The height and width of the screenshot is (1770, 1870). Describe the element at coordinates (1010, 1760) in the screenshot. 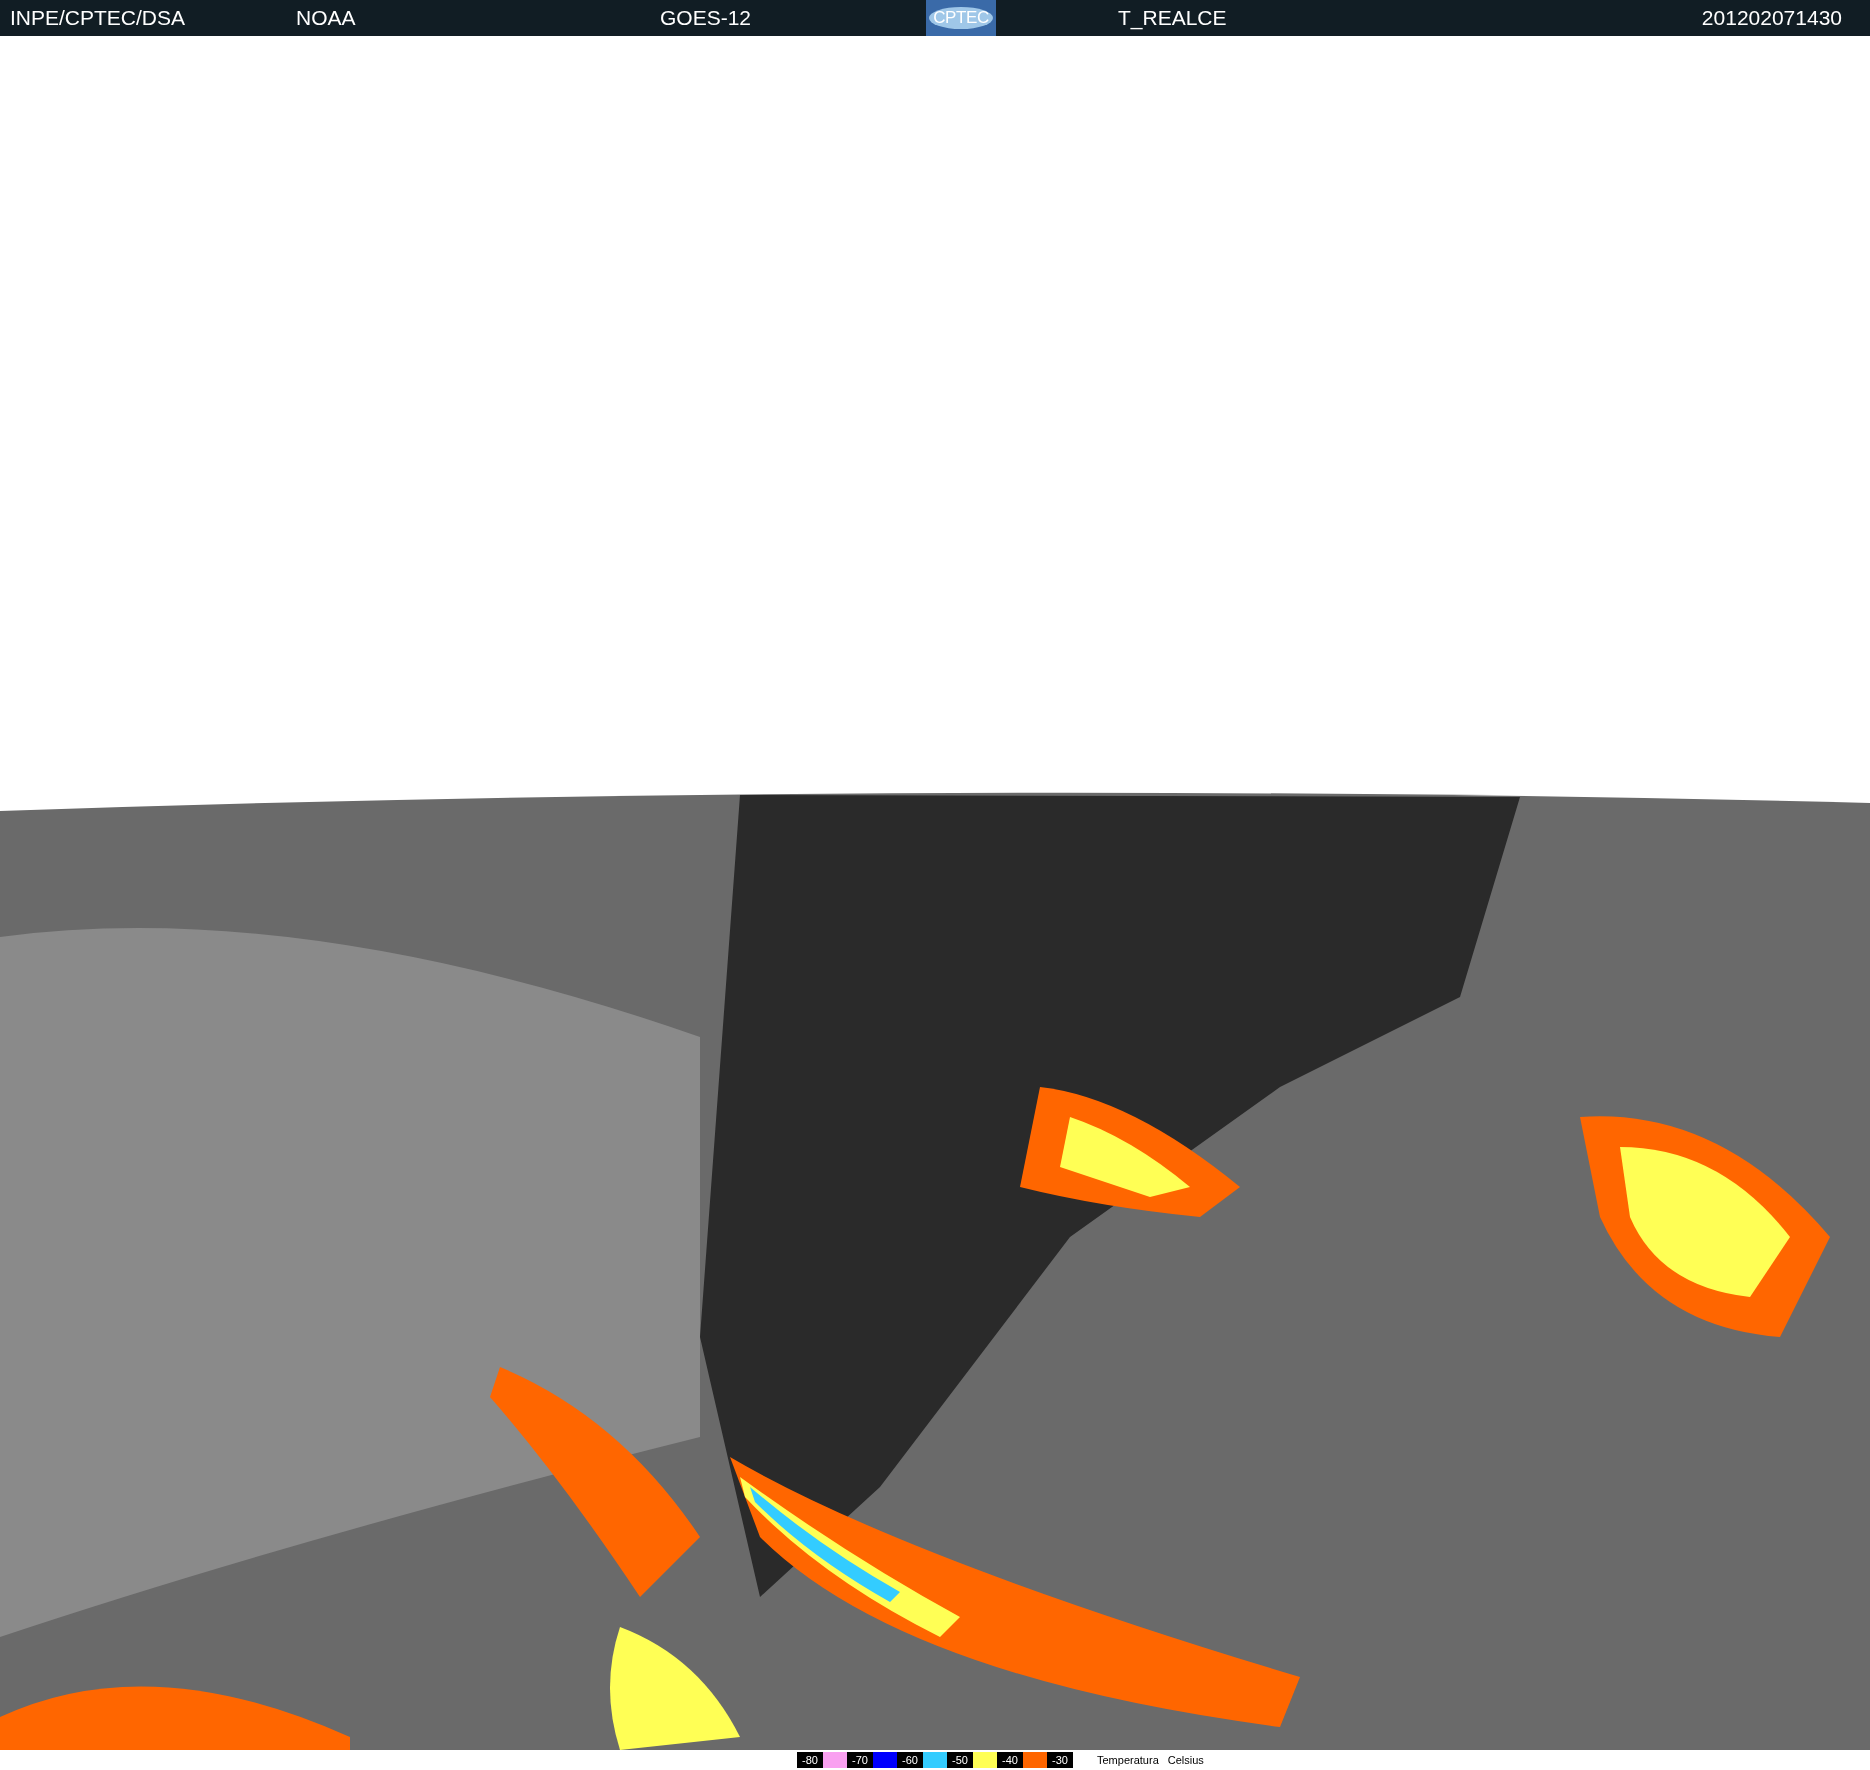

I see `legend-label: -40` at that location.